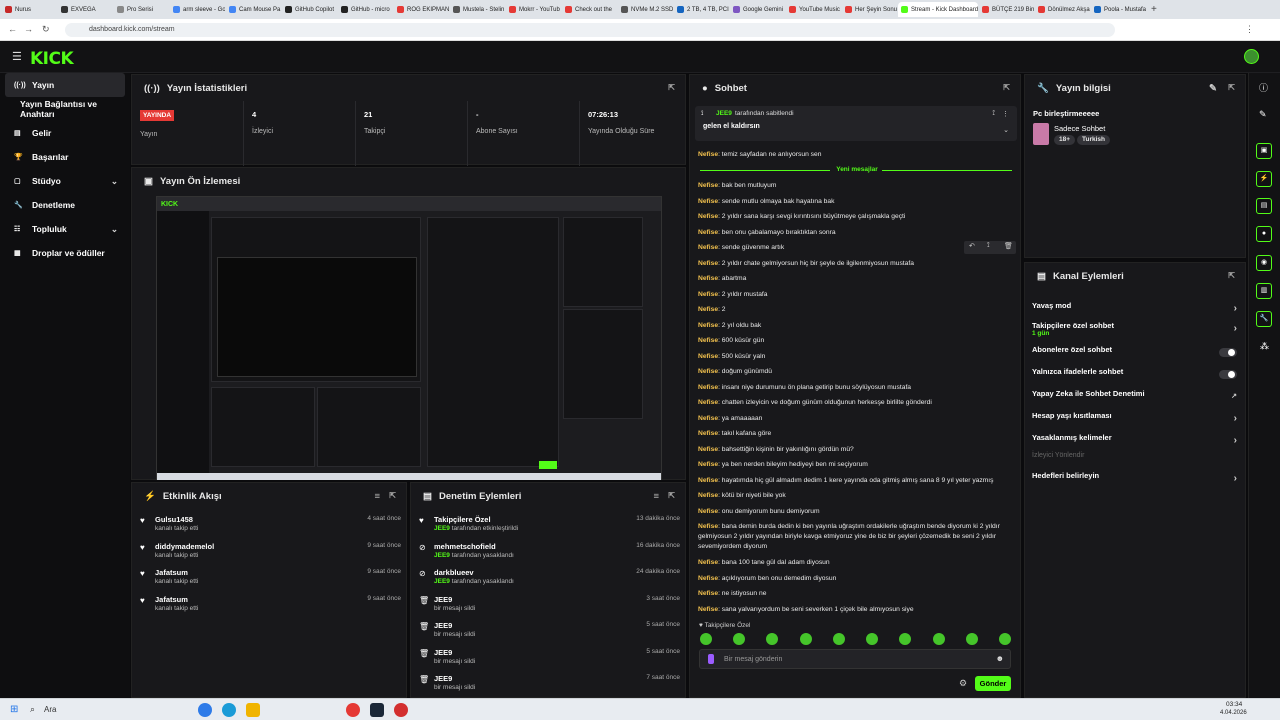 The width and height of the screenshot is (1280, 720). What do you see at coordinates (197, 9) in the screenshot?
I see `browser-tab: arm sleeve - Go` at bounding box center [197, 9].